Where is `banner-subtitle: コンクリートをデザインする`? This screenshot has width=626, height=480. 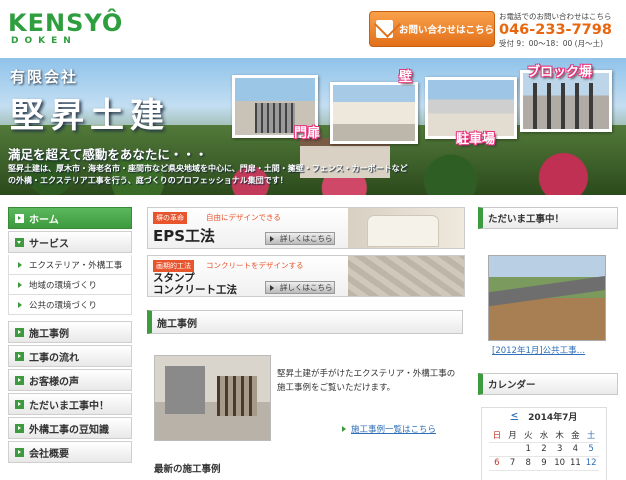 banner-subtitle: コンクリートをデザインする is located at coordinates (255, 265).